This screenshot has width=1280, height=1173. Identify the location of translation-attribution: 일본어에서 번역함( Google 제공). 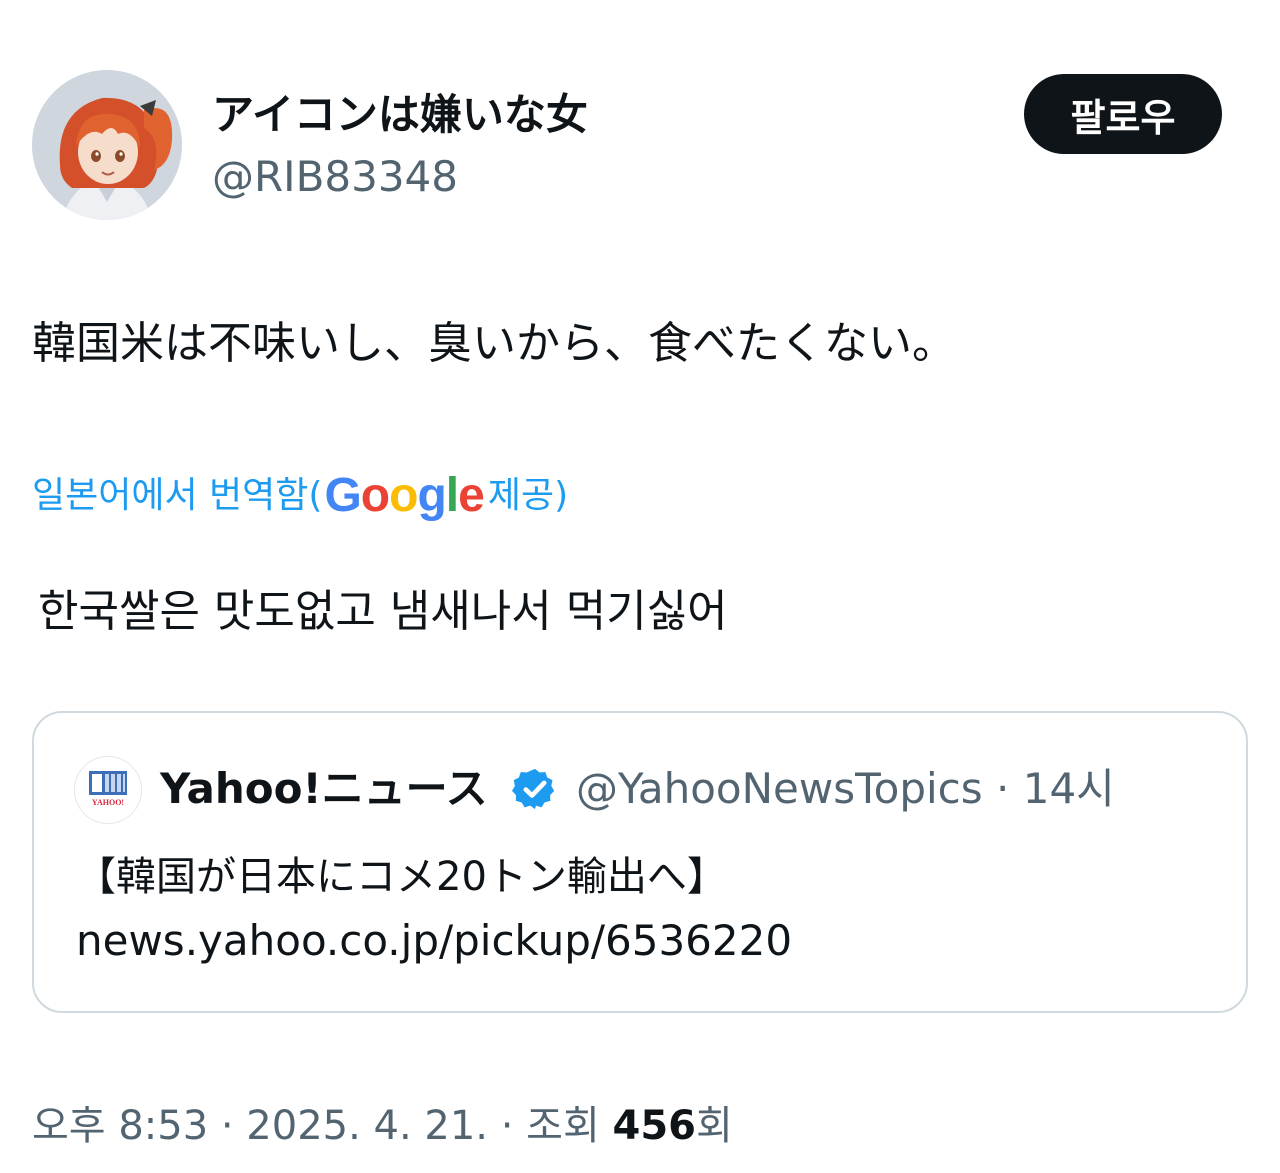
(300, 496).